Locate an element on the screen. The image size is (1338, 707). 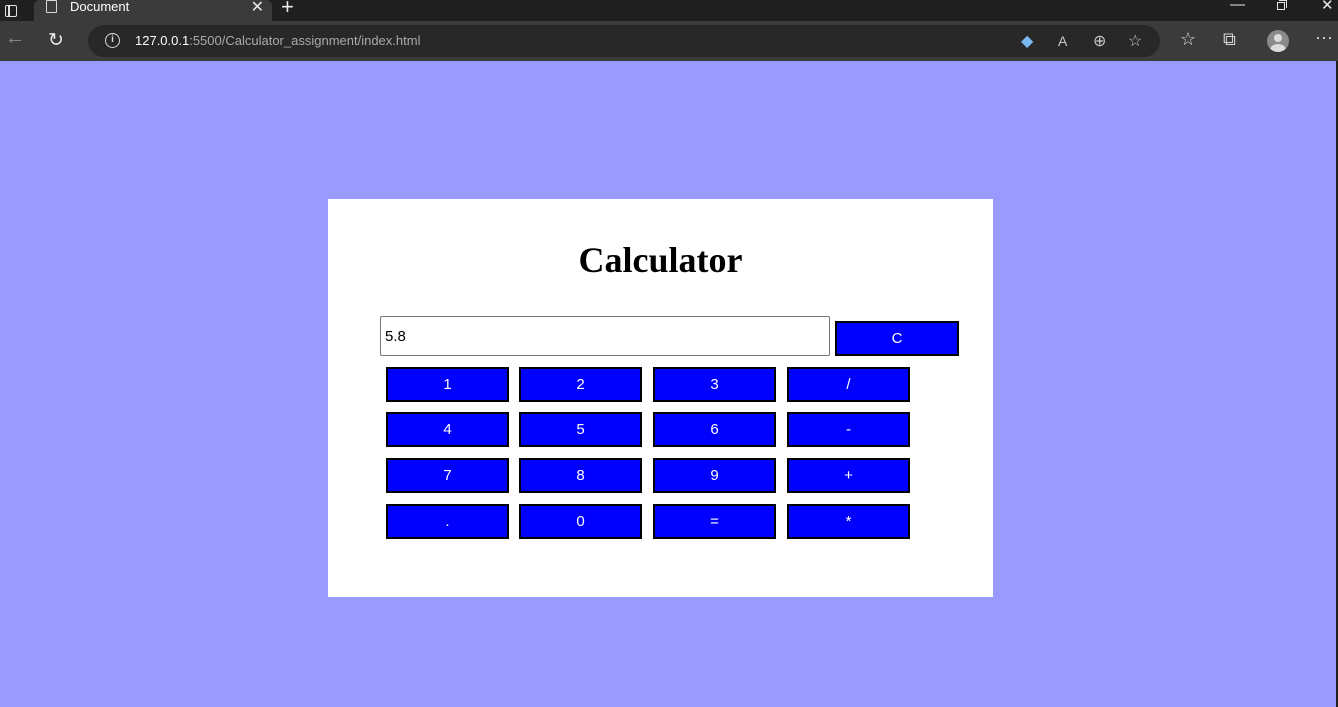
digit-5-button: 5 is located at coordinates (580, 429).